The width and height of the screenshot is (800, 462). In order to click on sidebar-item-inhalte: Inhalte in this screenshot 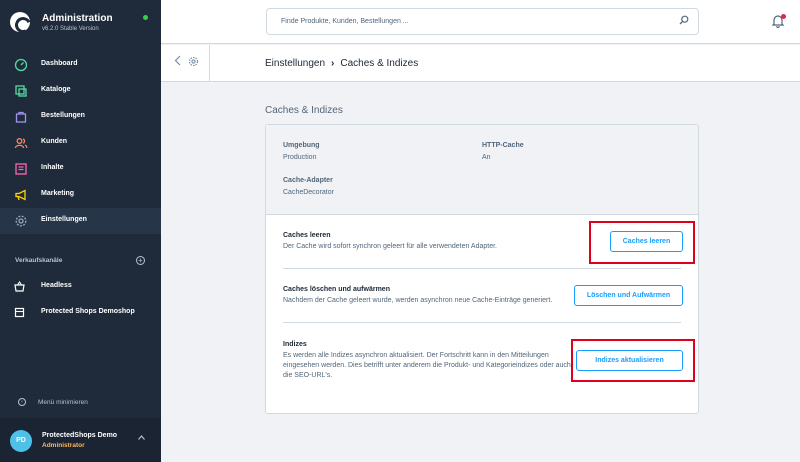, I will do `click(80, 169)`.